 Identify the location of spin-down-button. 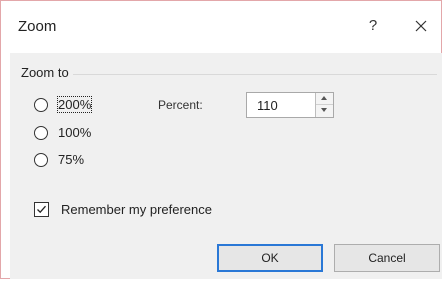
(324, 111).